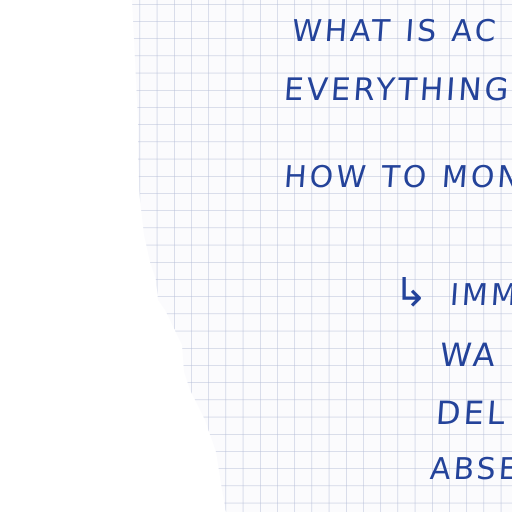 The image size is (512, 512). Describe the element at coordinates (470, 469) in the screenshot. I see `note-line-abse: ABSE` at that location.